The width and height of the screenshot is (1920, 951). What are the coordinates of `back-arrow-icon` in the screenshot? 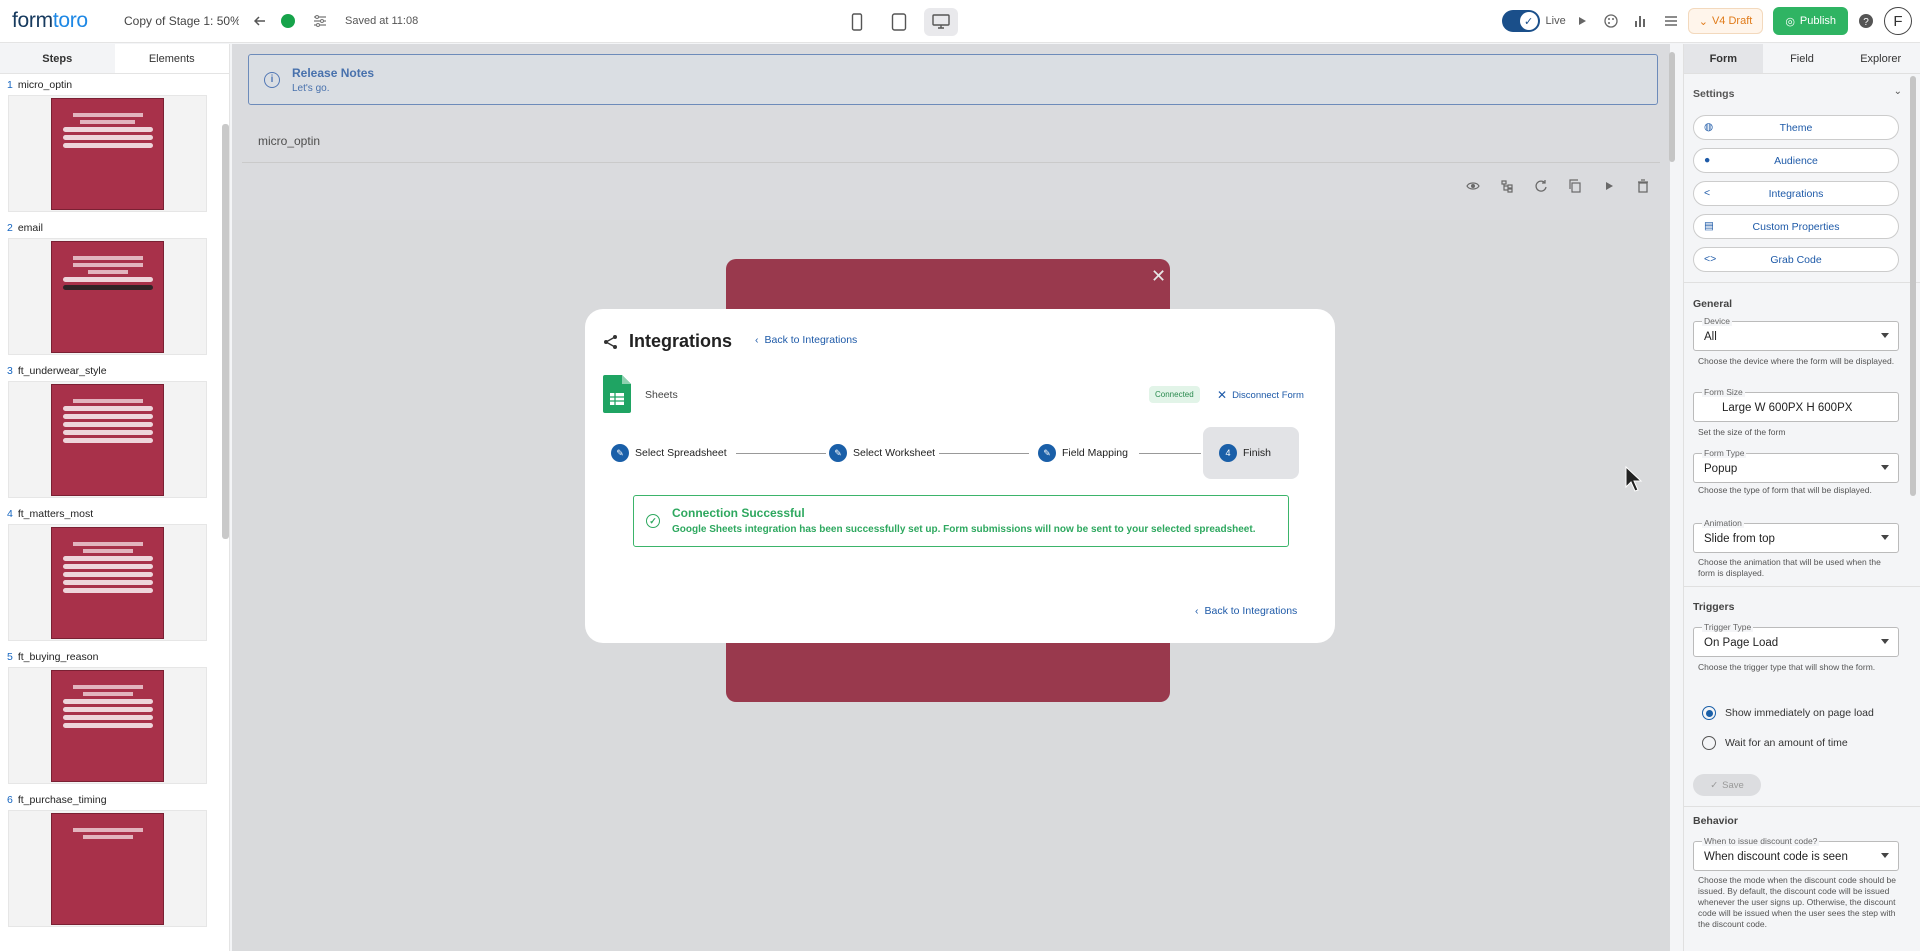 It's located at (260, 21).